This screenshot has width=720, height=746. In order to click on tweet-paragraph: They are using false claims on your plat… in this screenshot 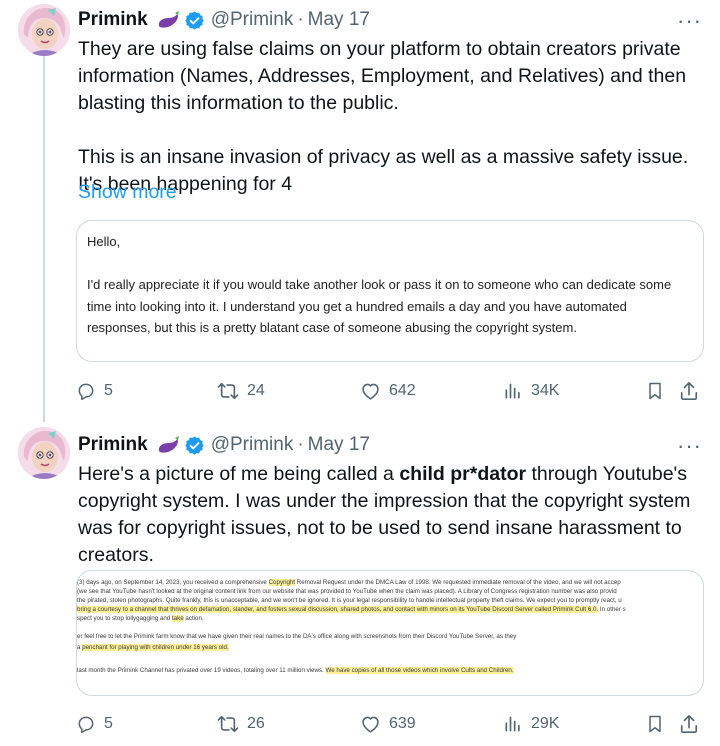, I will do `click(382, 76)`.